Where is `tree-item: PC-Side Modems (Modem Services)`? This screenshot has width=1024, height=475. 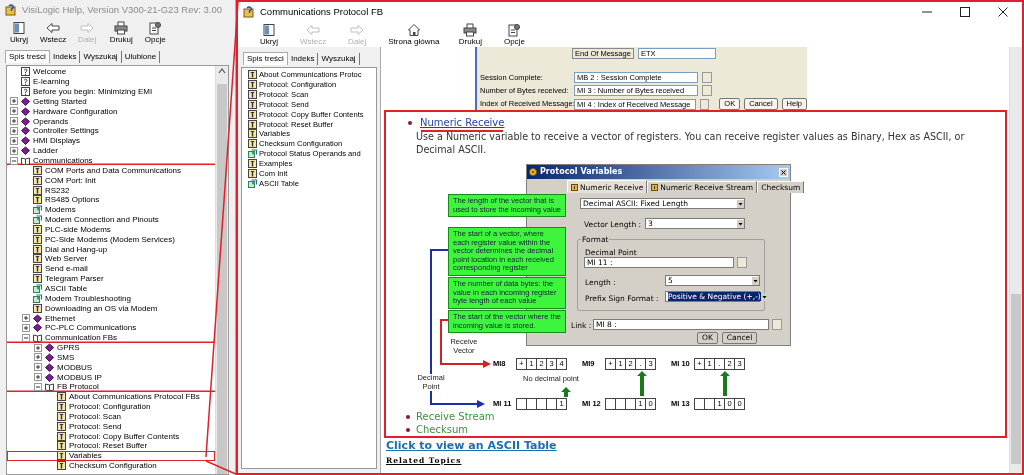
tree-item: PC-Side Modems (Modem Services) is located at coordinates (111, 239).